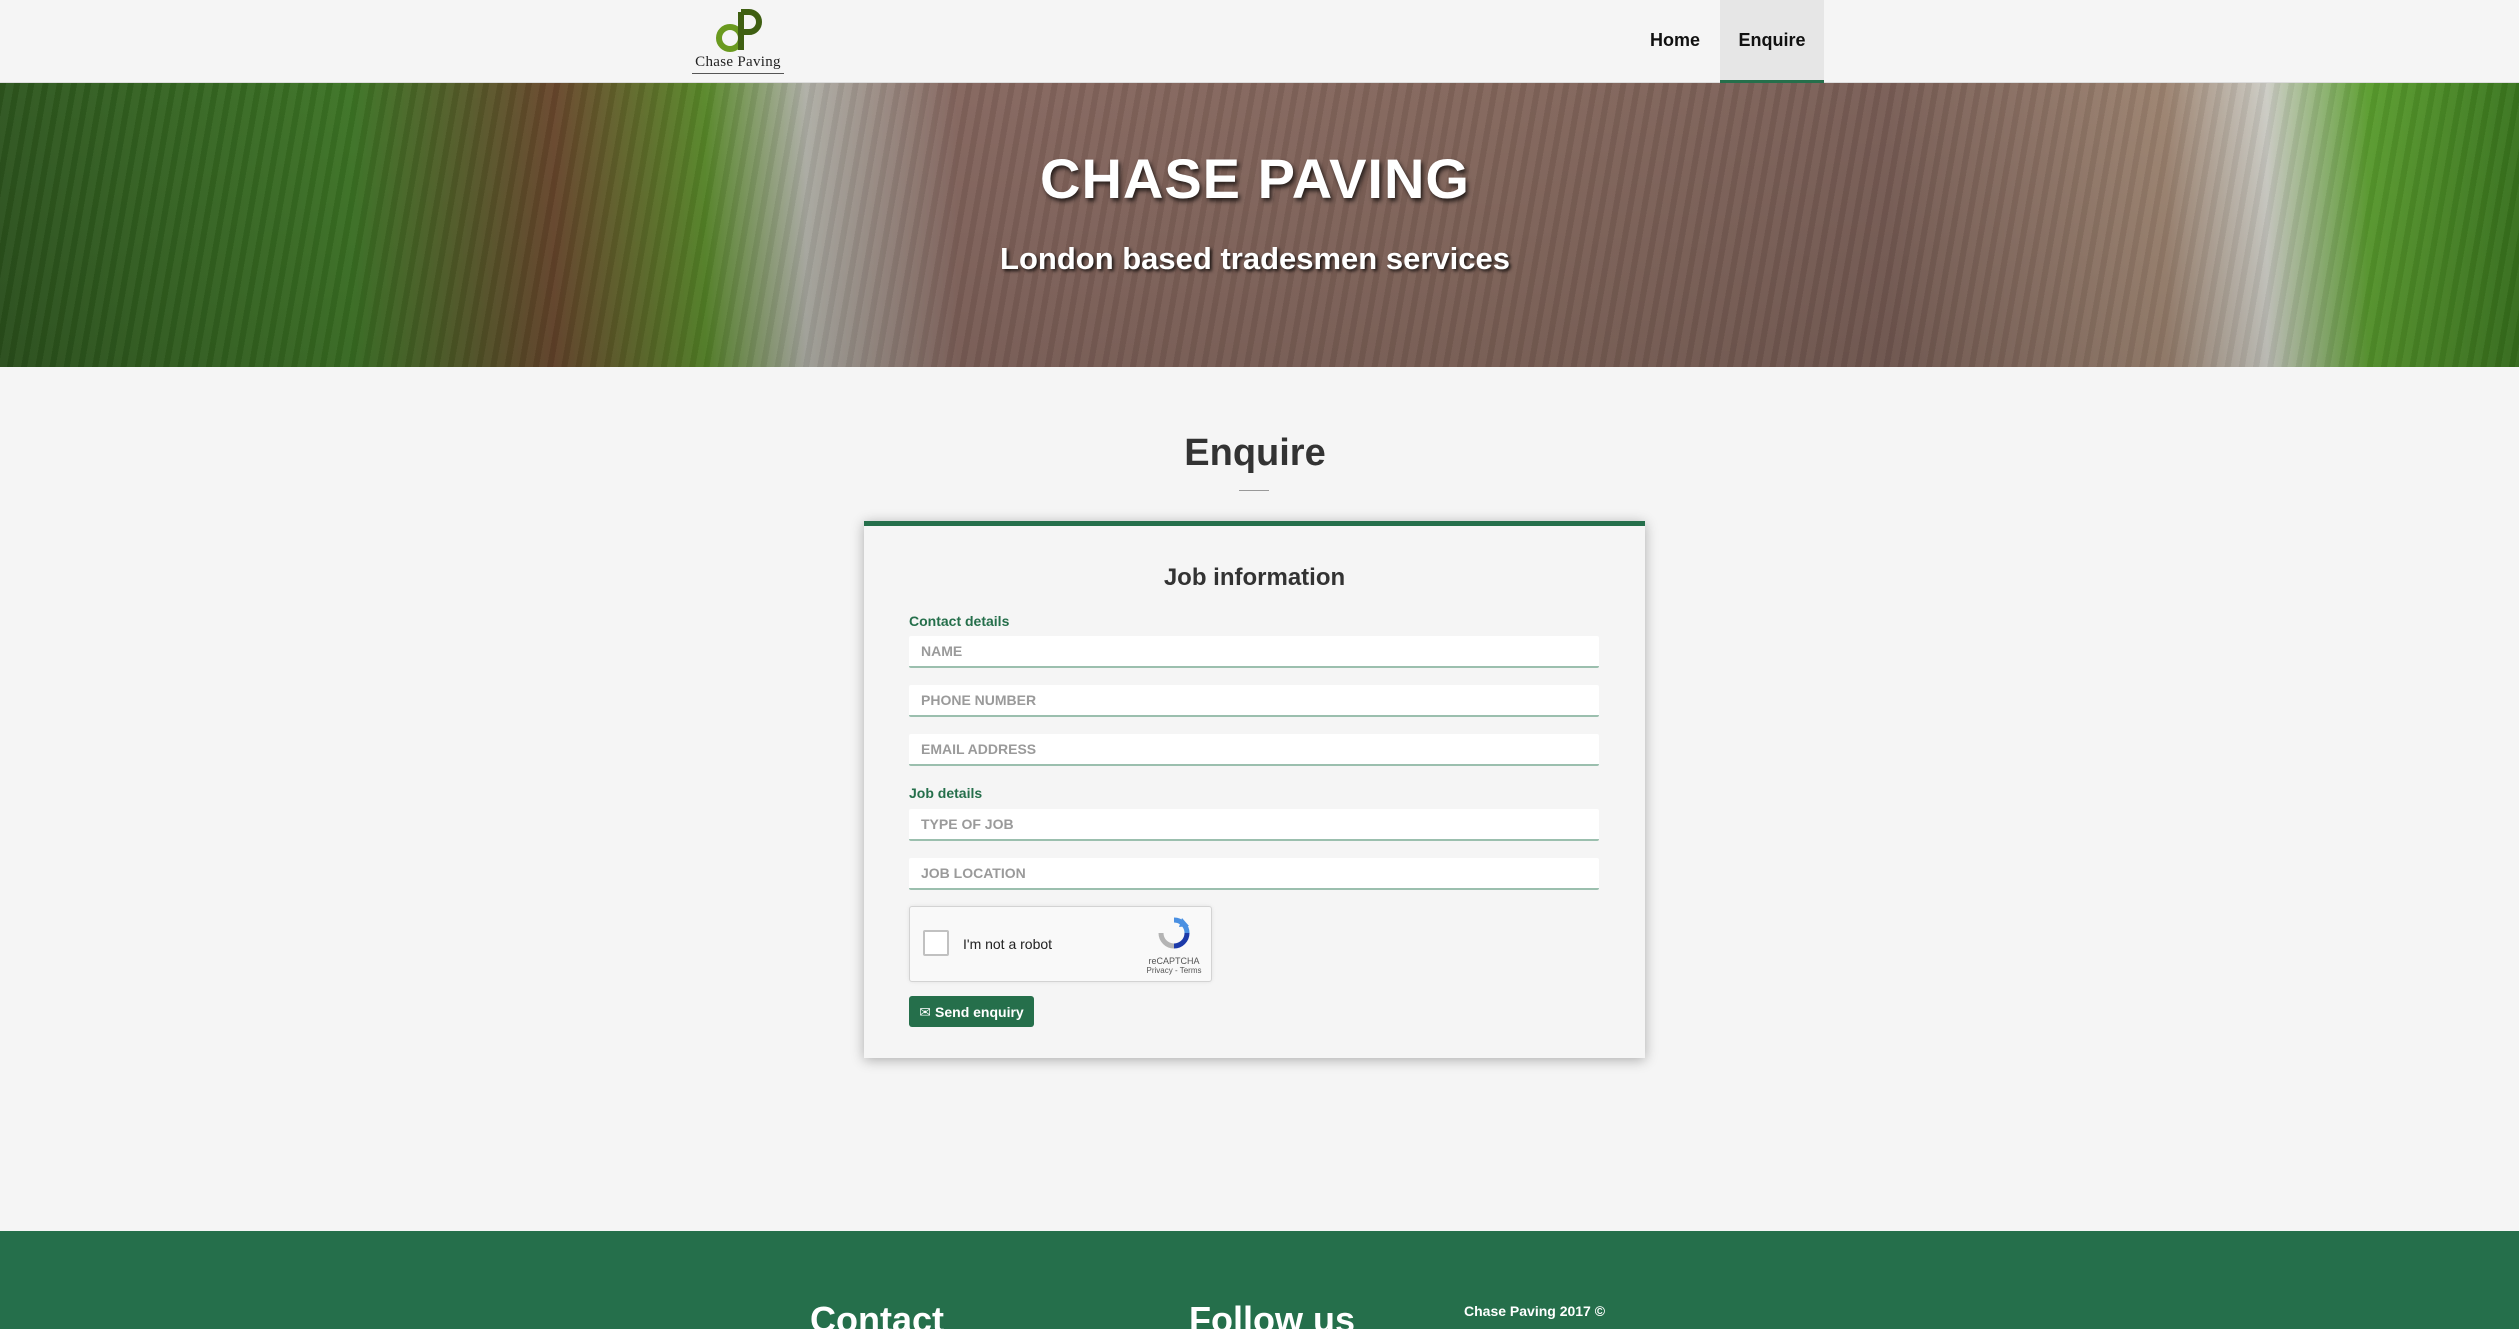 This screenshot has height=1329, width=2519. What do you see at coordinates (1254, 490) in the screenshot?
I see `title-divider` at bounding box center [1254, 490].